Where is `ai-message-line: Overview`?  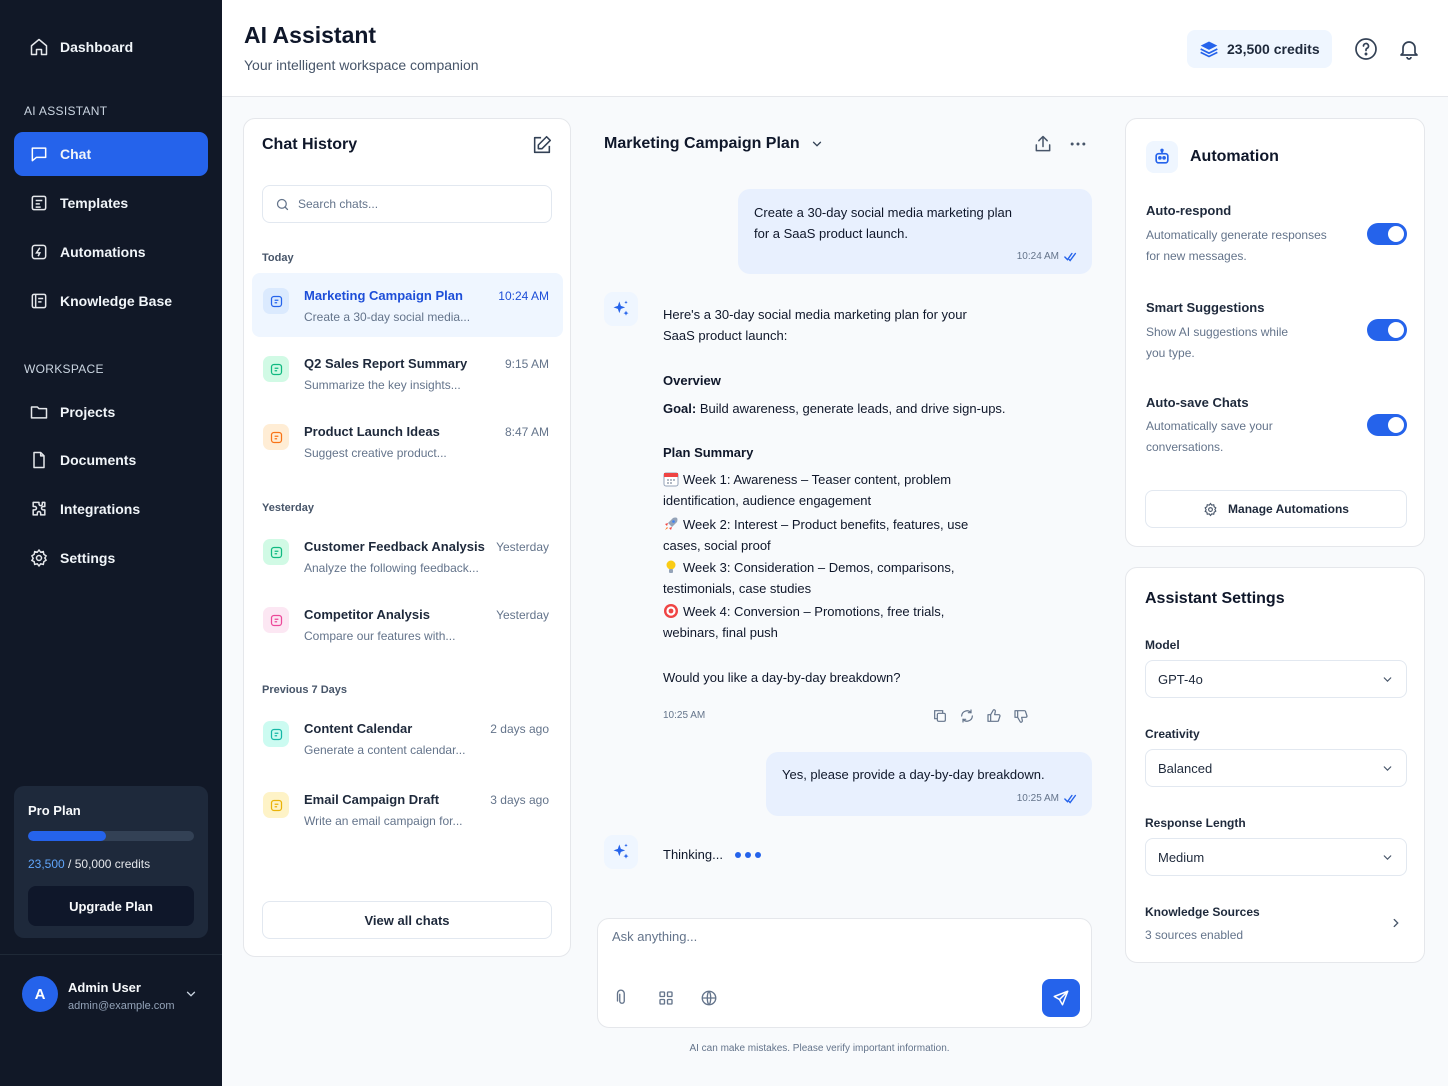 ai-message-line: Overview is located at coordinates (692, 380).